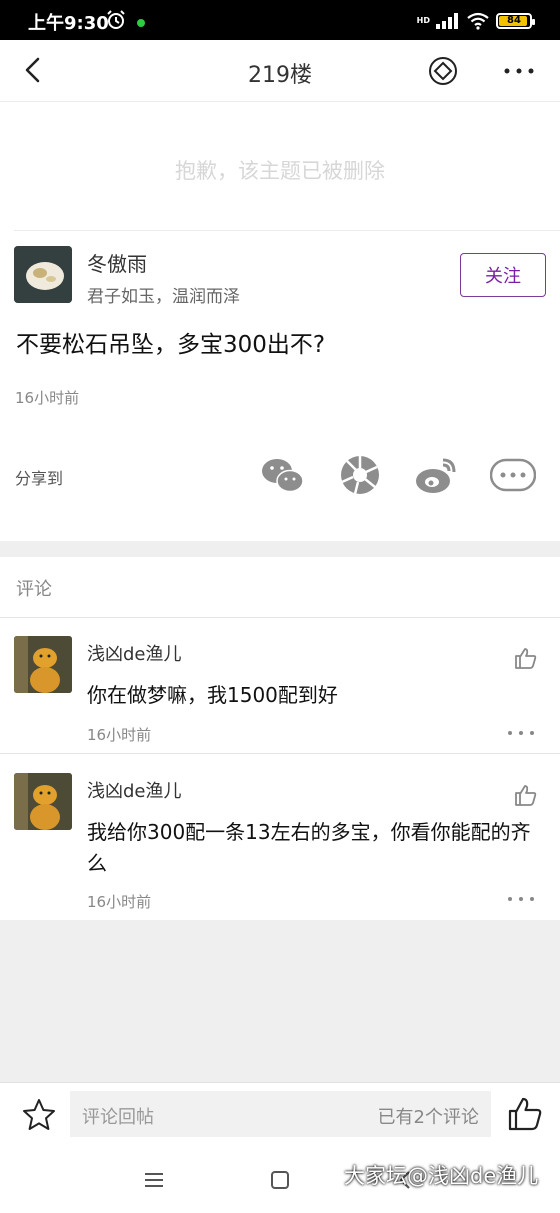 The width and height of the screenshot is (560, 1213). What do you see at coordinates (141, 23) in the screenshot?
I see `notification-dot-icon` at bounding box center [141, 23].